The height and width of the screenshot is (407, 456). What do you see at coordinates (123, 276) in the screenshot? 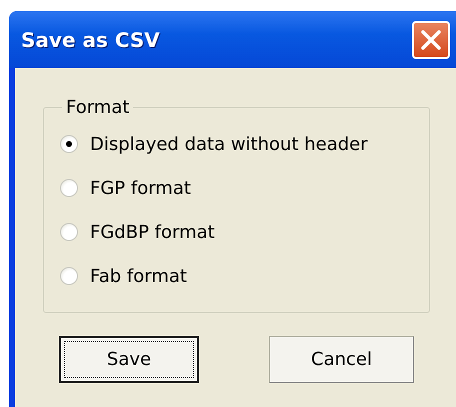
I see `radio-option: Fab format` at bounding box center [123, 276].